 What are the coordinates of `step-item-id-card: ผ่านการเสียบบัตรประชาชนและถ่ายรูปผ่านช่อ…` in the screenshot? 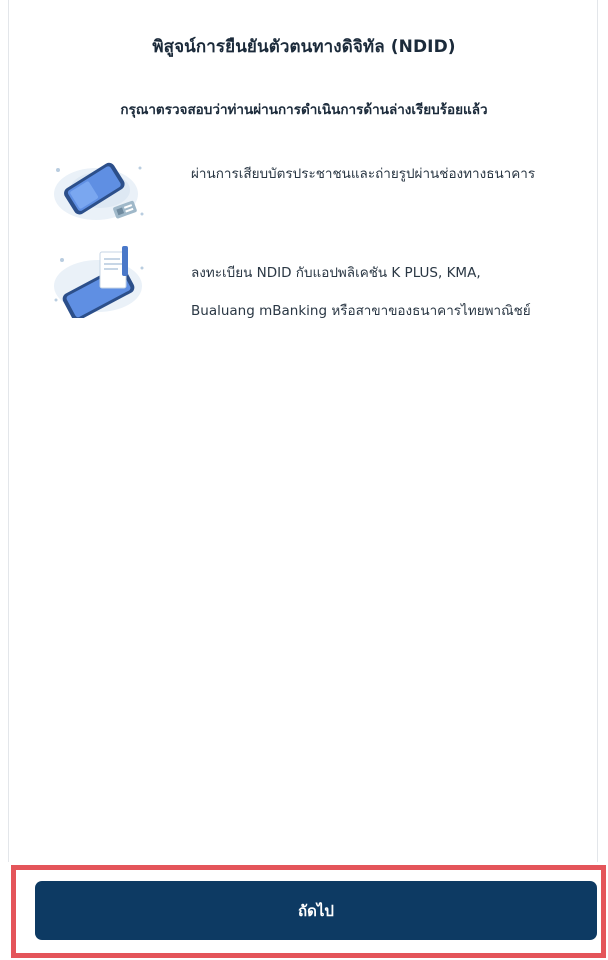 It's located at (304, 190).